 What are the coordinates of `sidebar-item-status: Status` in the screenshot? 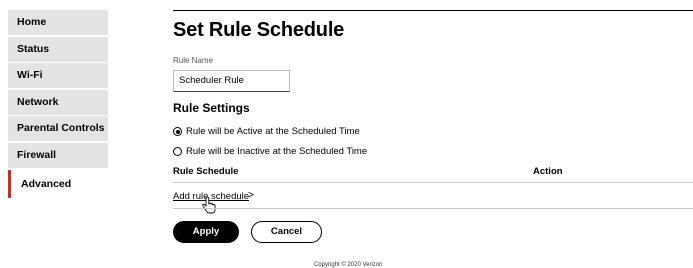 It's located at (58, 49).